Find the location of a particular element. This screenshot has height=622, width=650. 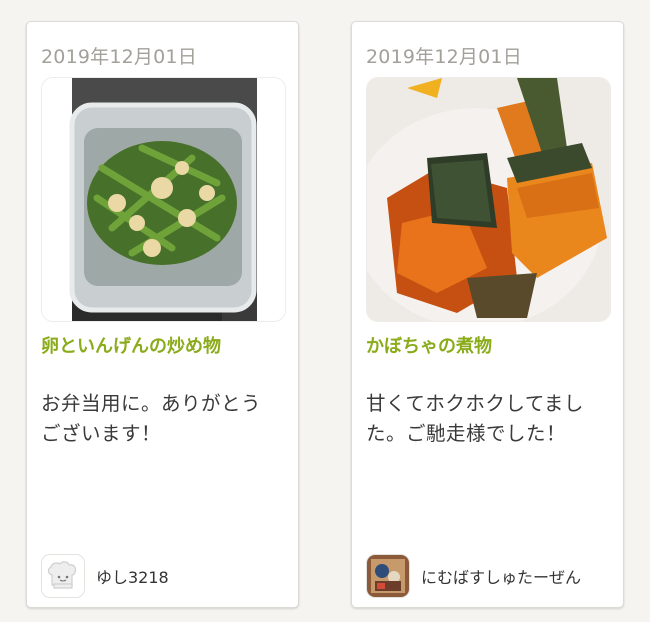

comment-text: お弁当用に。ありがとう ございます！ is located at coordinates (161, 419).